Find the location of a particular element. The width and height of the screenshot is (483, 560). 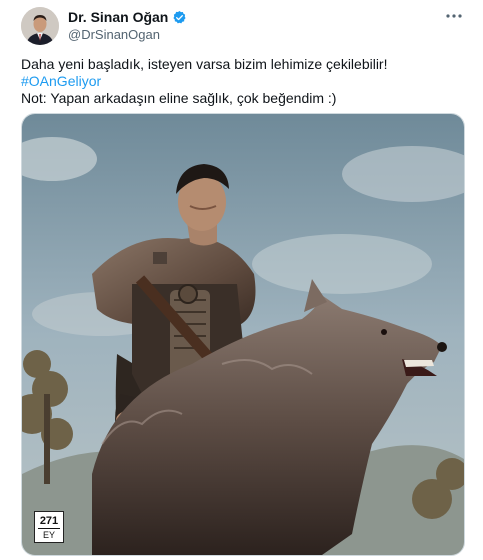

watermark-divider is located at coordinates (49, 528).